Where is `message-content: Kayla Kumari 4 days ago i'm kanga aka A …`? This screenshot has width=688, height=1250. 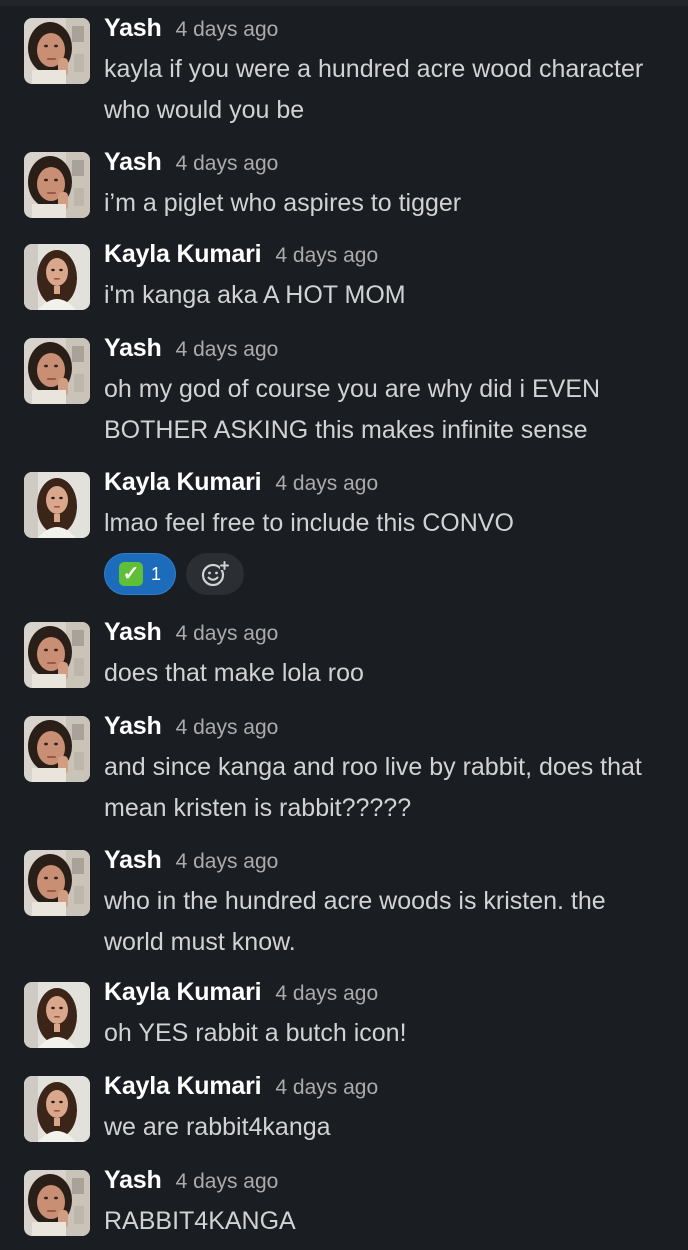
message-content: Kayla Kumari 4 days ago i'm kanga aka A … is located at coordinates (394, 277).